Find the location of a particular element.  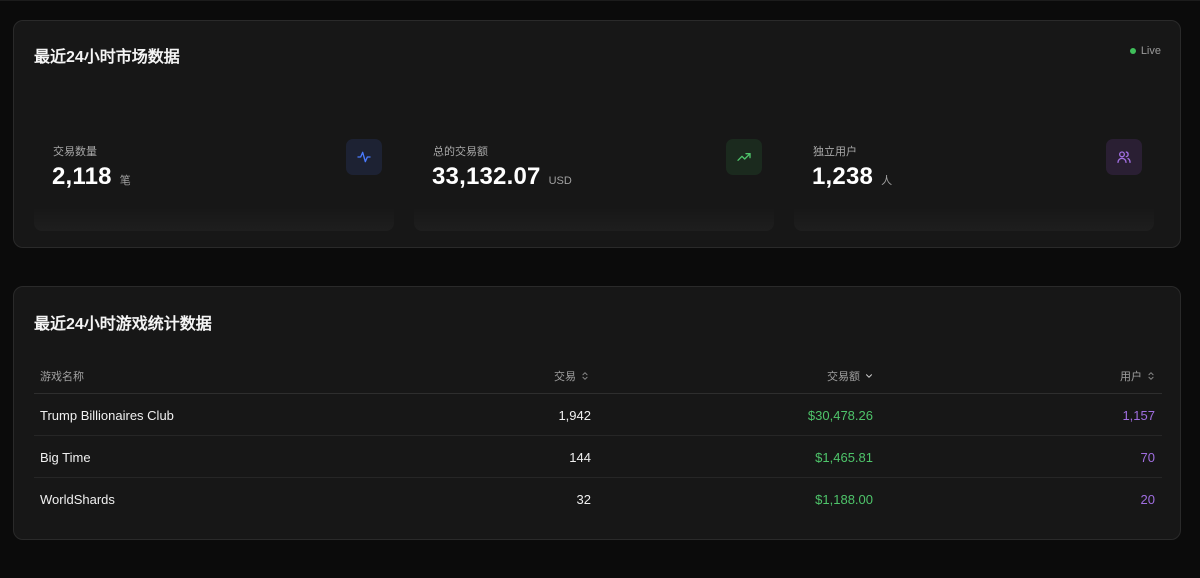

column-header-transactions: 交易 is located at coordinates (572, 376).